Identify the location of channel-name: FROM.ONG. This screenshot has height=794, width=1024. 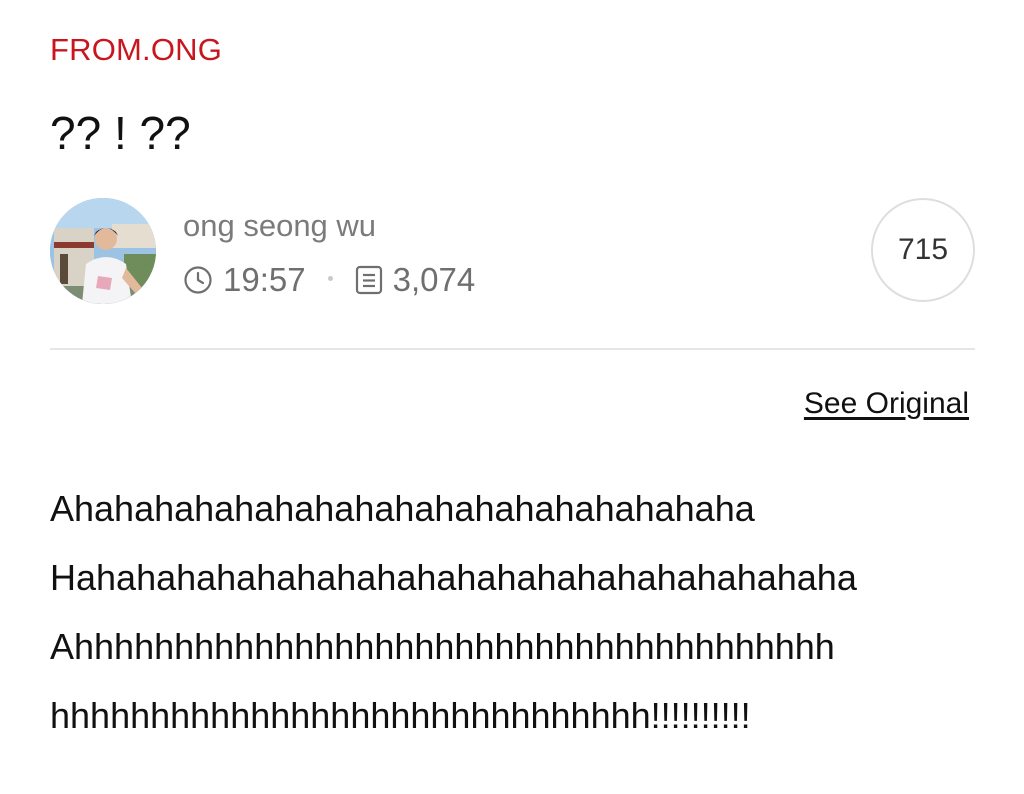
(136, 50).